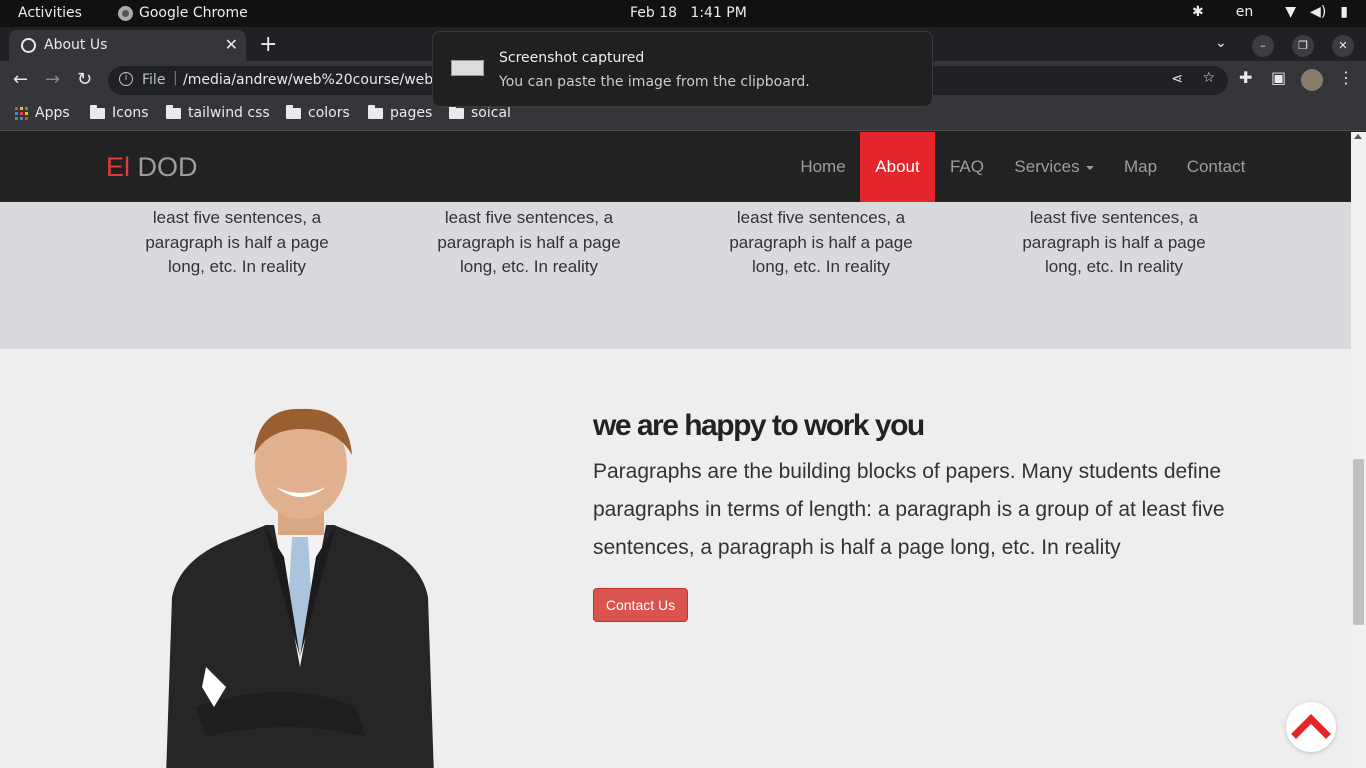  What do you see at coordinates (572, 58) in the screenshot?
I see `notification-title: Screenshot captured` at bounding box center [572, 58].